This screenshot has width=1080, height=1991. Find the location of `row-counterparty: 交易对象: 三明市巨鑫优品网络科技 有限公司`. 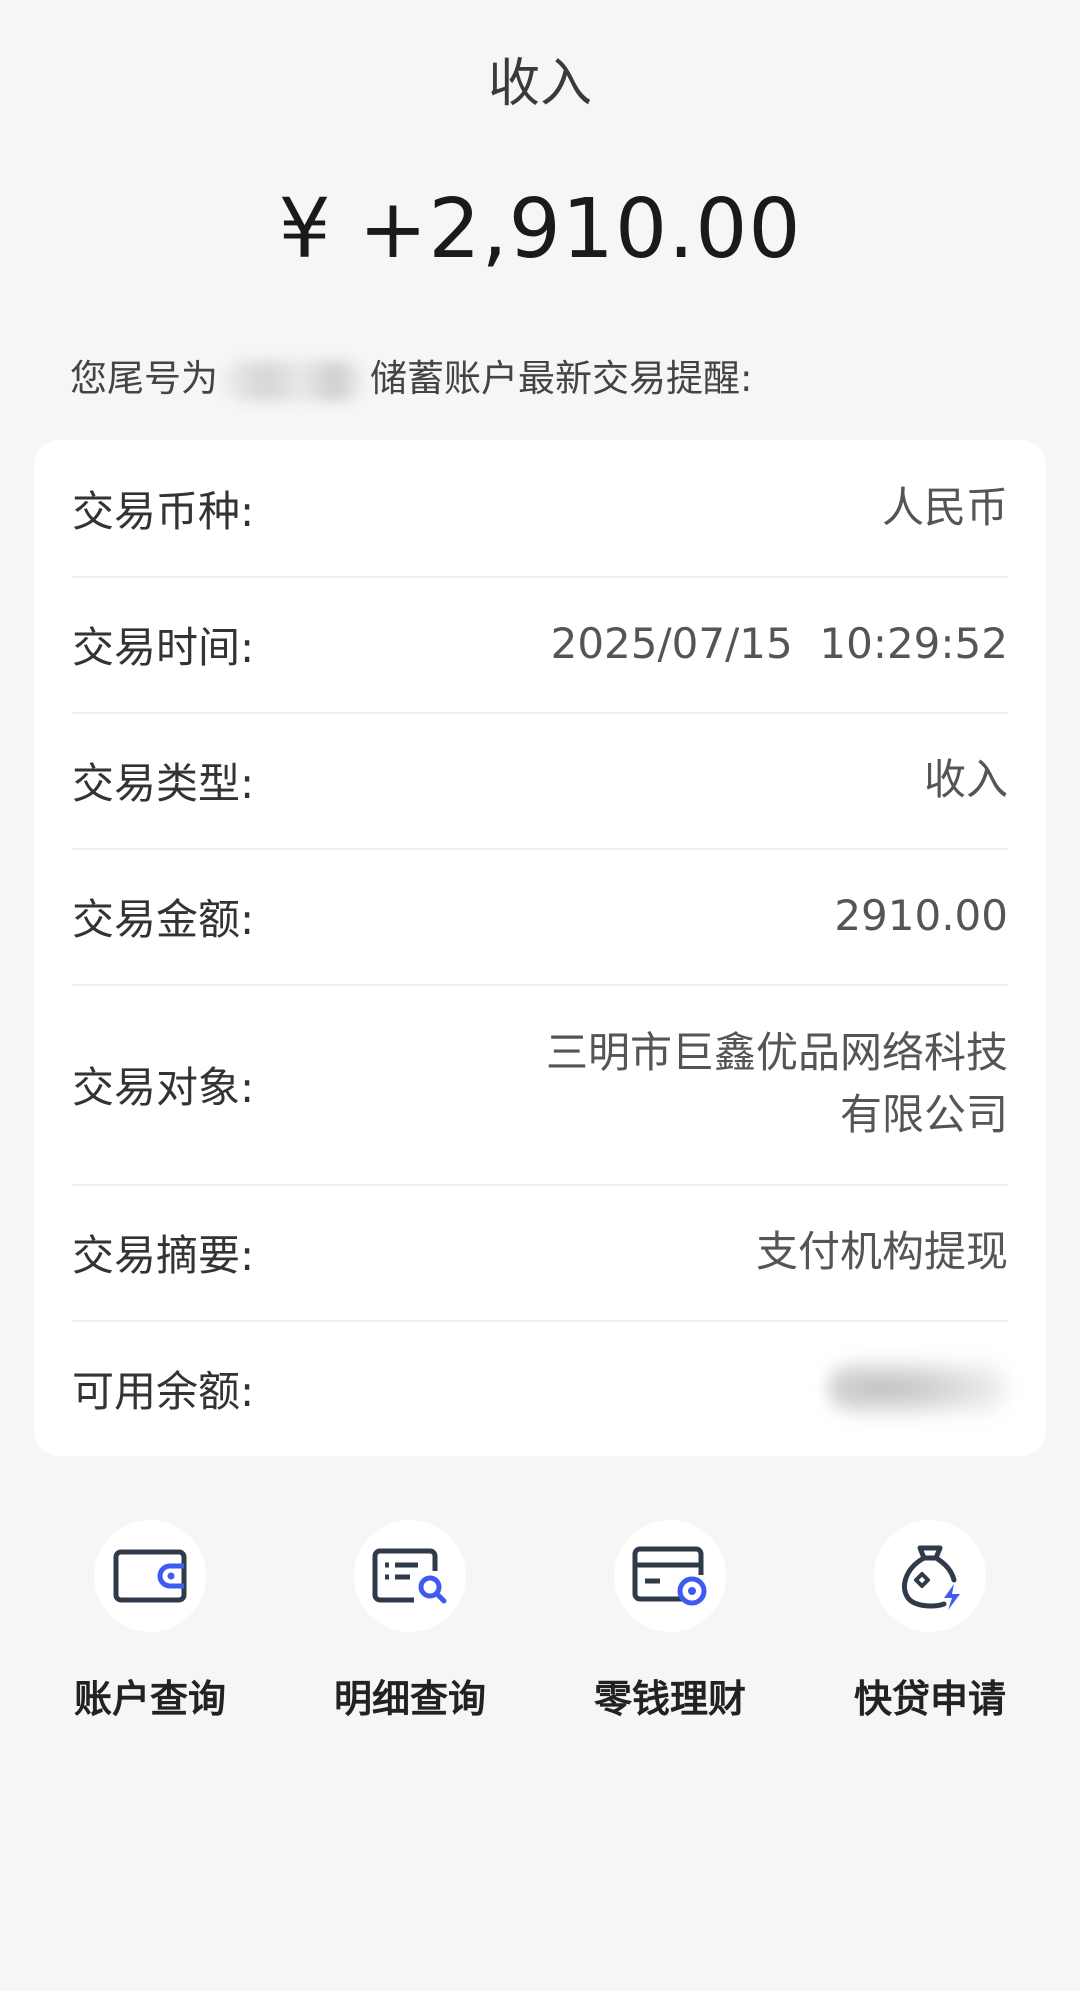

row-counterparty: 交易对象: 三明市巨鑫优品网络科技 有限公司 is located at coordinates (540, 1085).